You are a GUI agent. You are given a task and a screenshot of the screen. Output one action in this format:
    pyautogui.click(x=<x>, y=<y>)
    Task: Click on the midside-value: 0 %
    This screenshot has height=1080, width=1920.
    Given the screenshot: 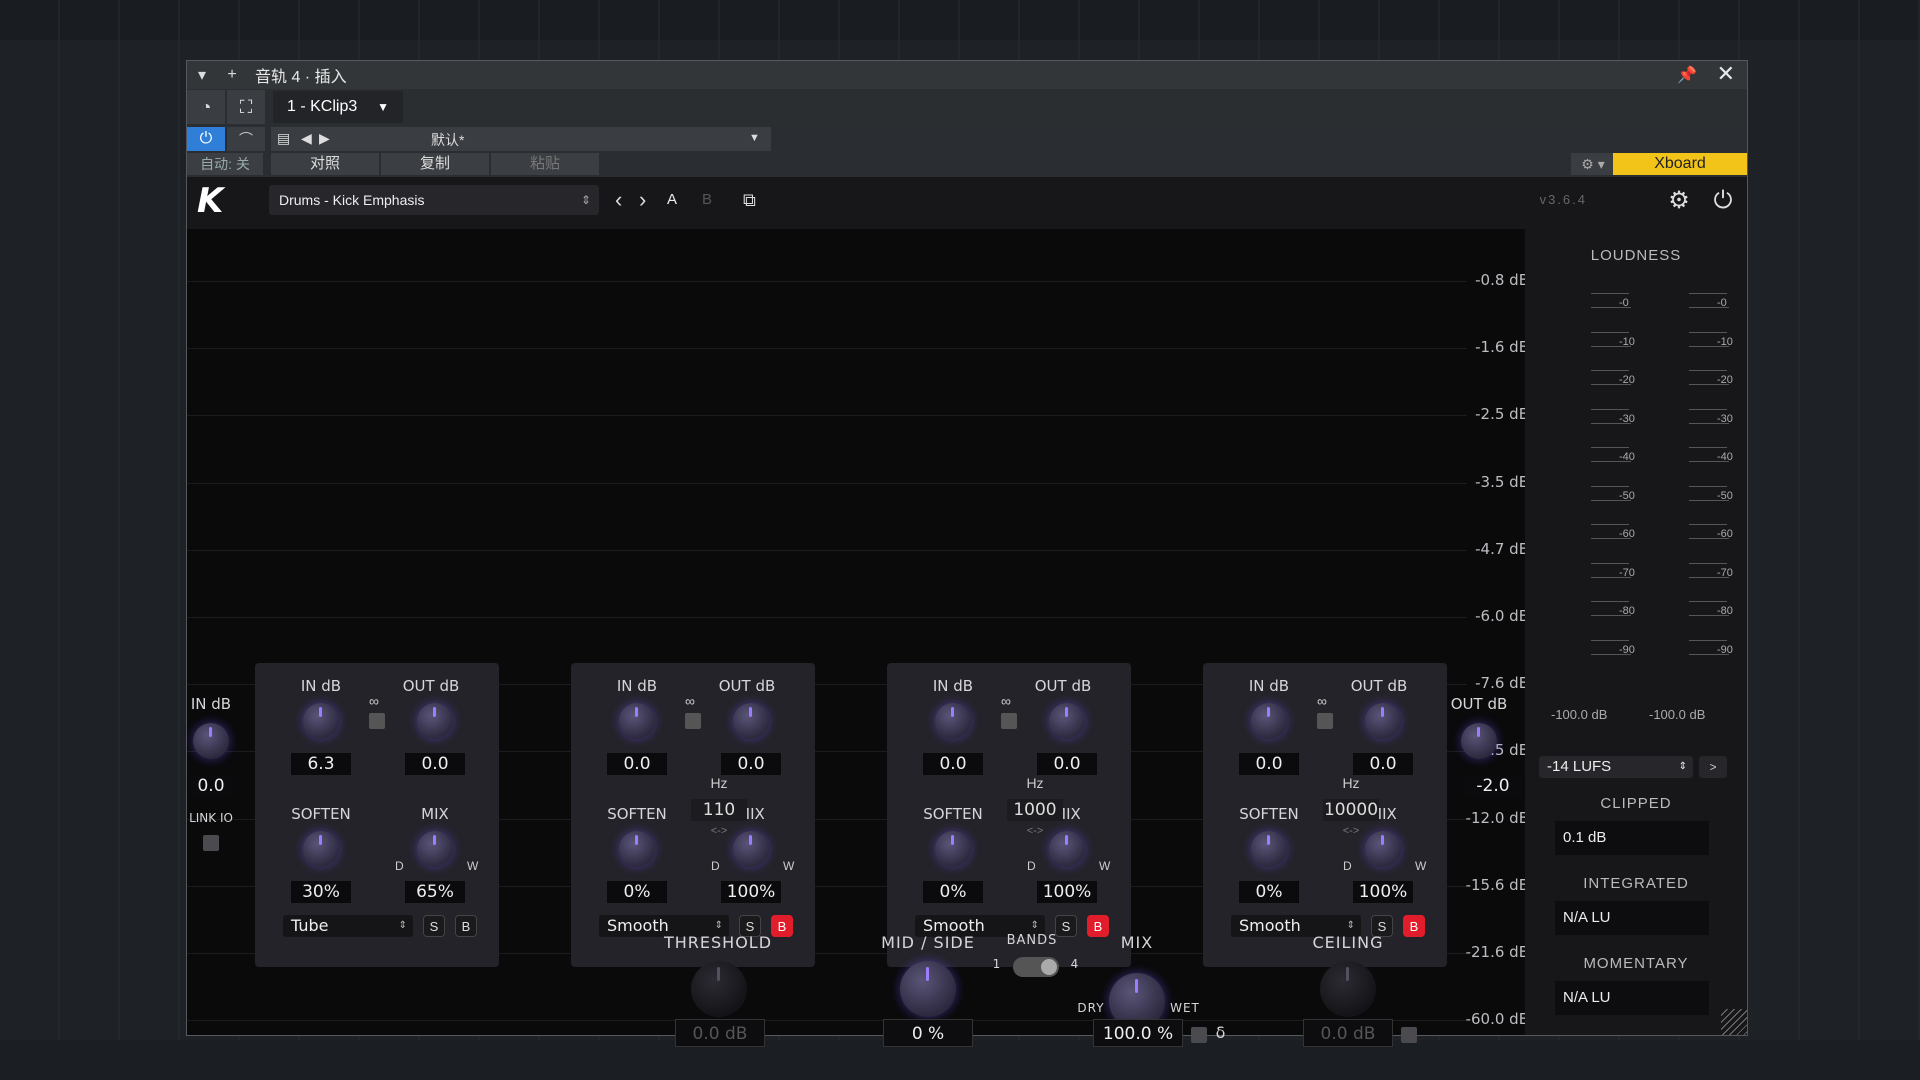 What is the action you would take?
    pyautogui.click(x=928, y=1033)
    